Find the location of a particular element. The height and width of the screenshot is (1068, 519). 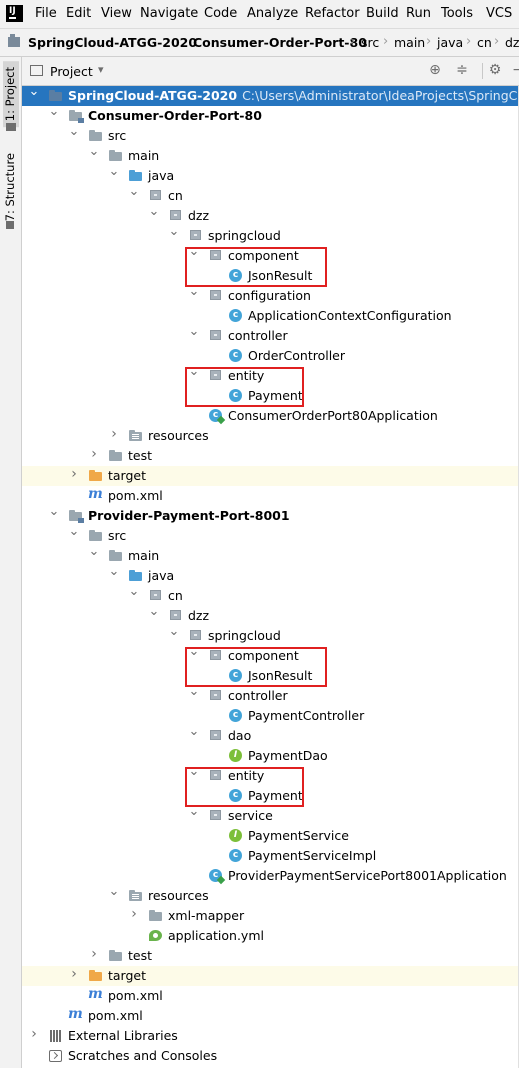

menu-build: Build is located at coordinates (382, 13).